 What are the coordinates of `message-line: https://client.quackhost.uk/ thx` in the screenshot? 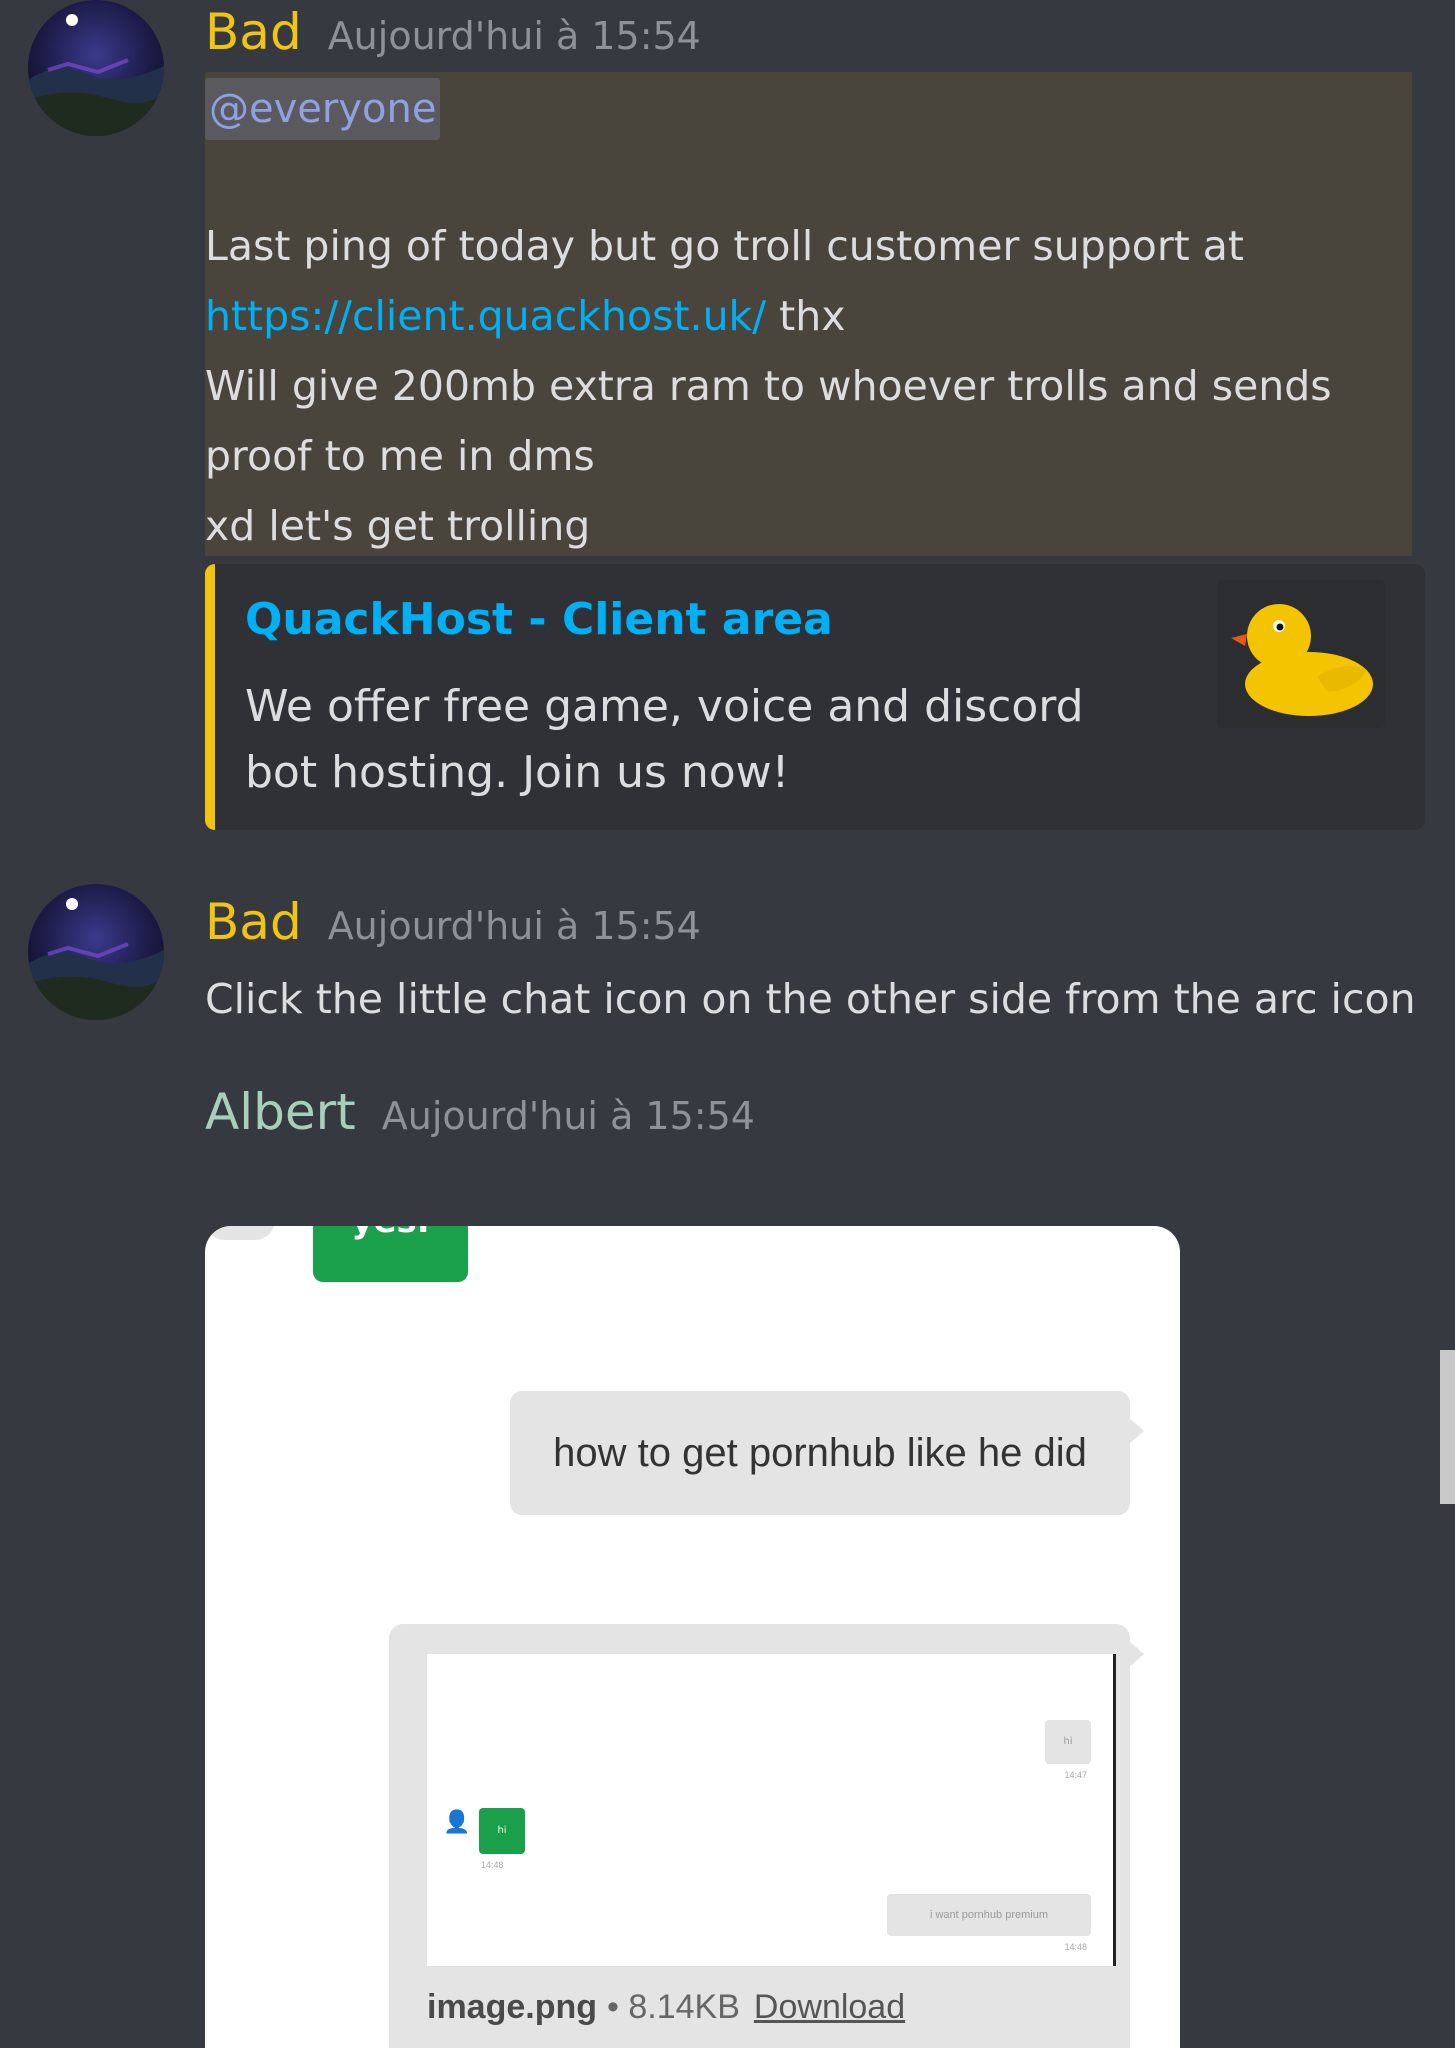 It's located at (525, 316).